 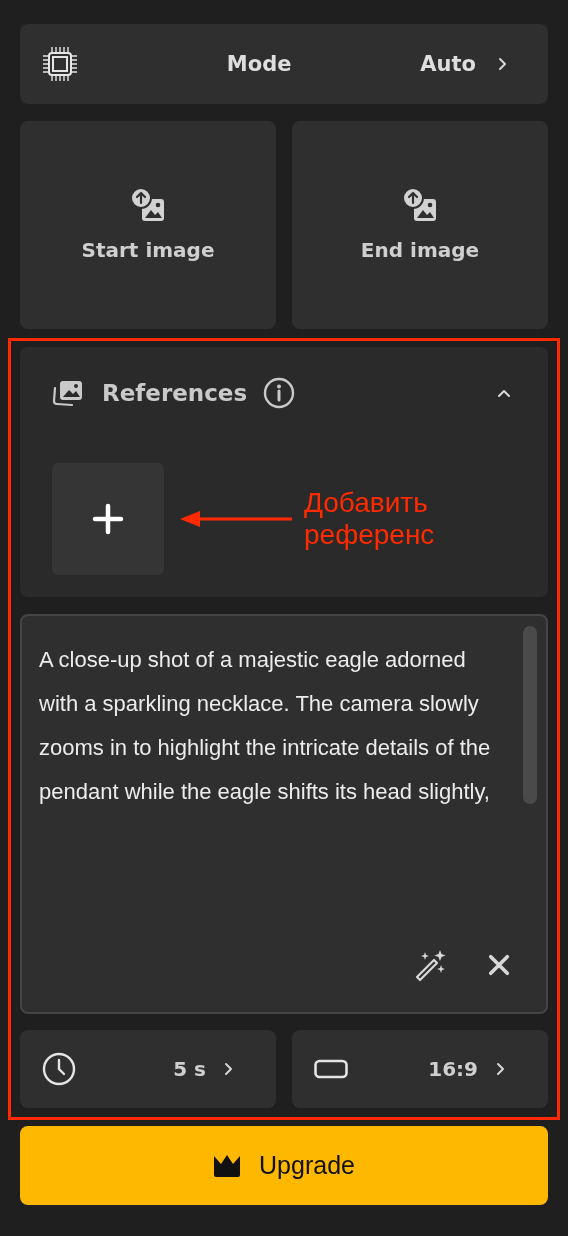 I want to click on clock-icon, so click(x=59, y=1069).